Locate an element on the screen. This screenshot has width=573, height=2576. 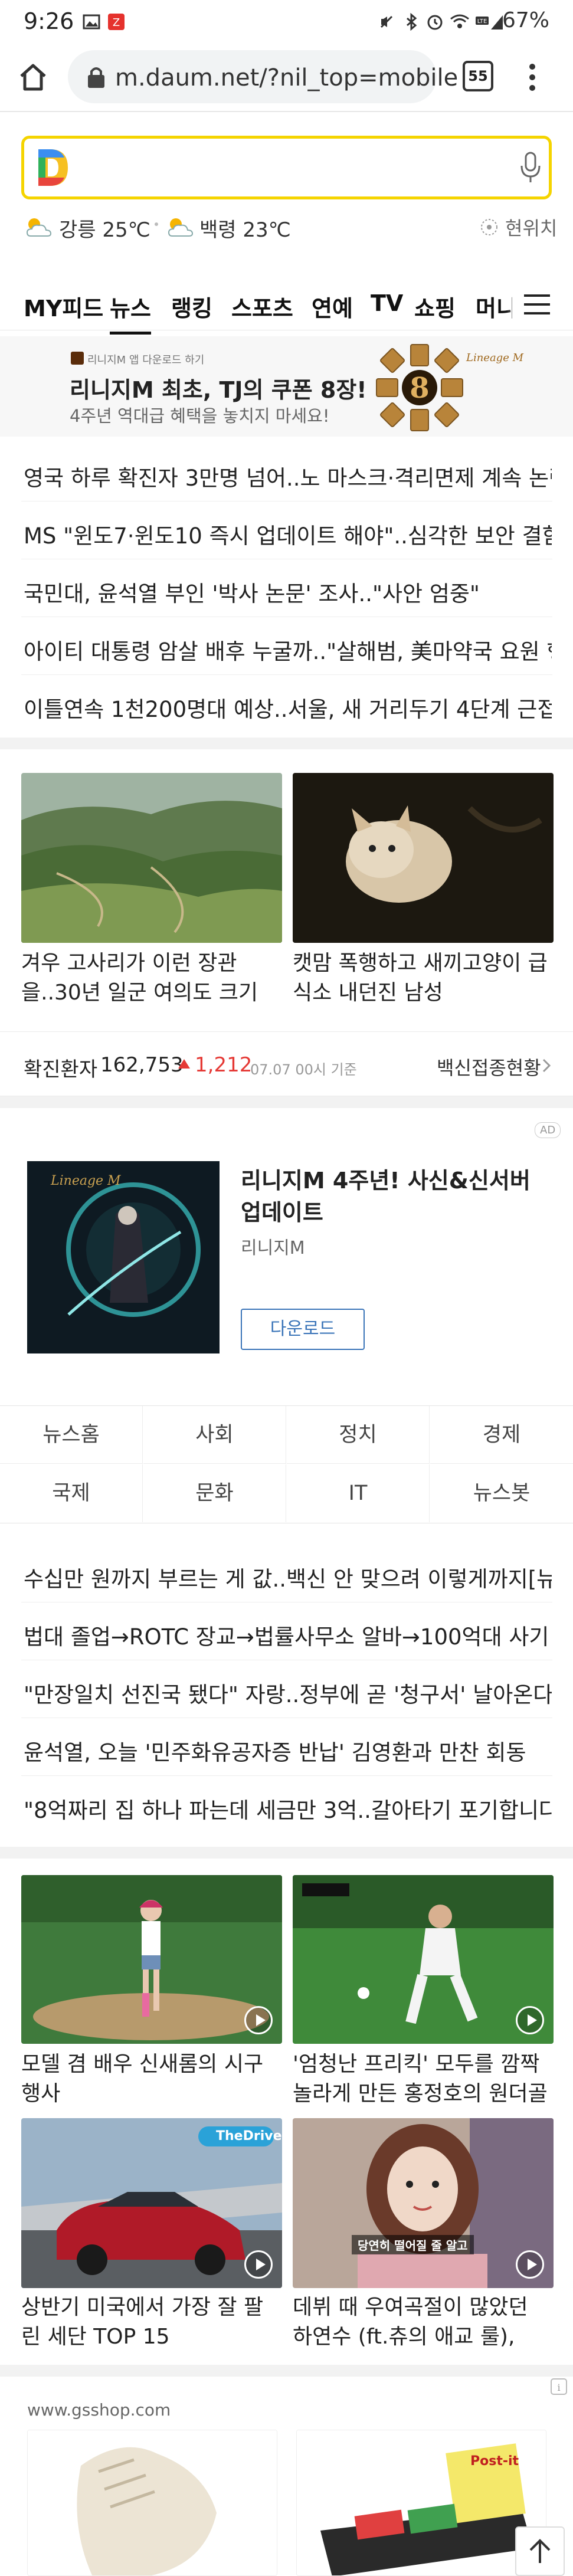
category-tabs: MY피드 뉴스 랭킹 스포츠 연예 TV 쇼핑 머니 is located at coordinates (286, 306).